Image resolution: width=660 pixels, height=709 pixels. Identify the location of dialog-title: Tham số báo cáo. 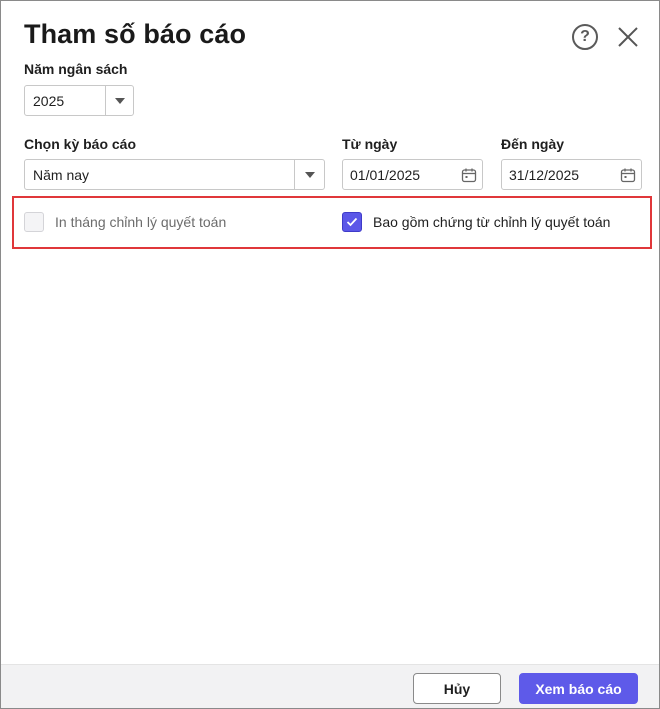
(135, 34).